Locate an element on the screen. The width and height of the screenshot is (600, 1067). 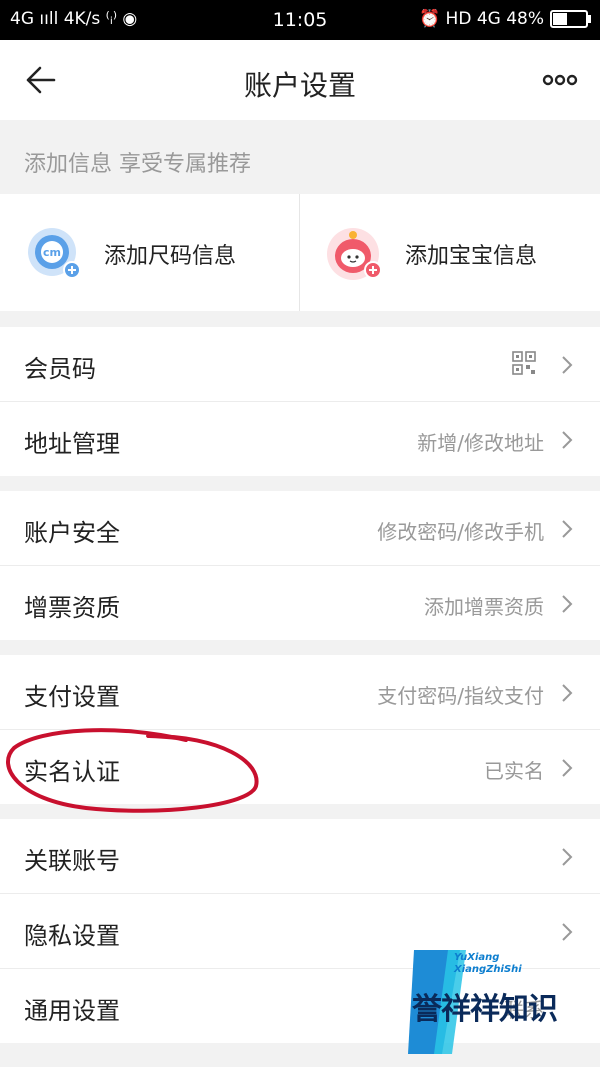
add-baby-info-button: 添加宝宝信息 is located at coordinates (450, 252).